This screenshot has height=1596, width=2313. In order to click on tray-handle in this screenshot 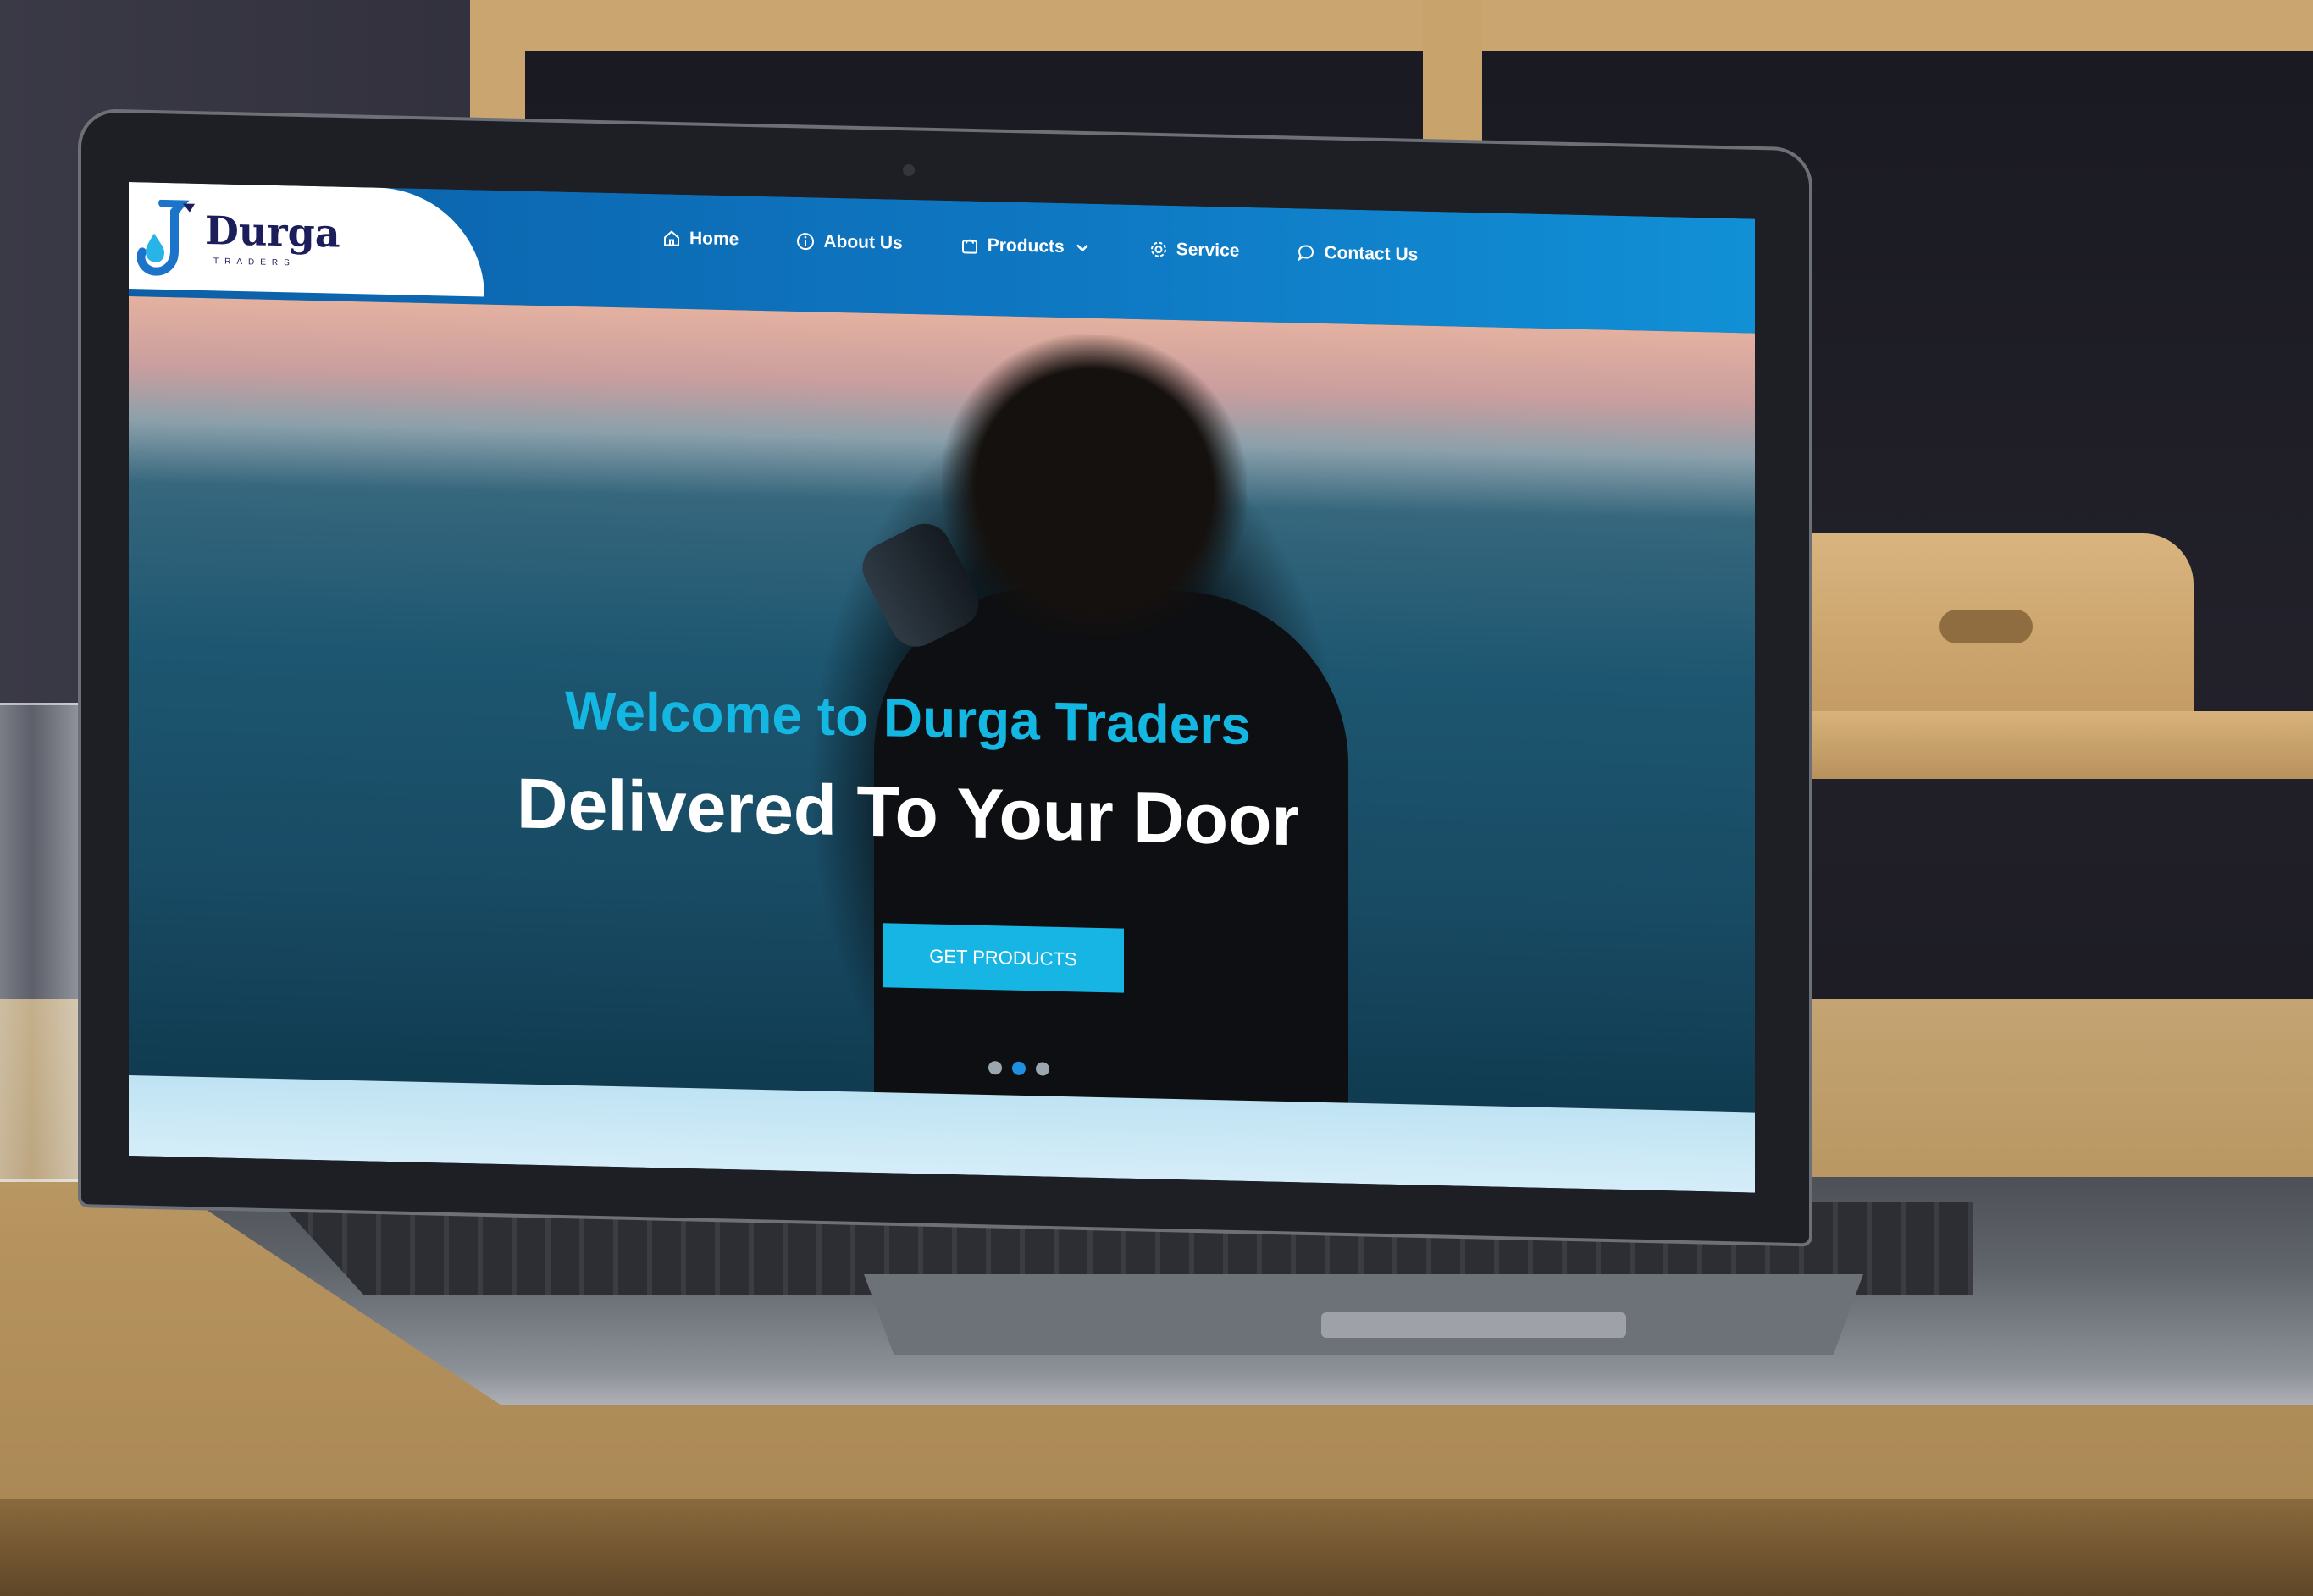, I will do `click(1986, 626)`.